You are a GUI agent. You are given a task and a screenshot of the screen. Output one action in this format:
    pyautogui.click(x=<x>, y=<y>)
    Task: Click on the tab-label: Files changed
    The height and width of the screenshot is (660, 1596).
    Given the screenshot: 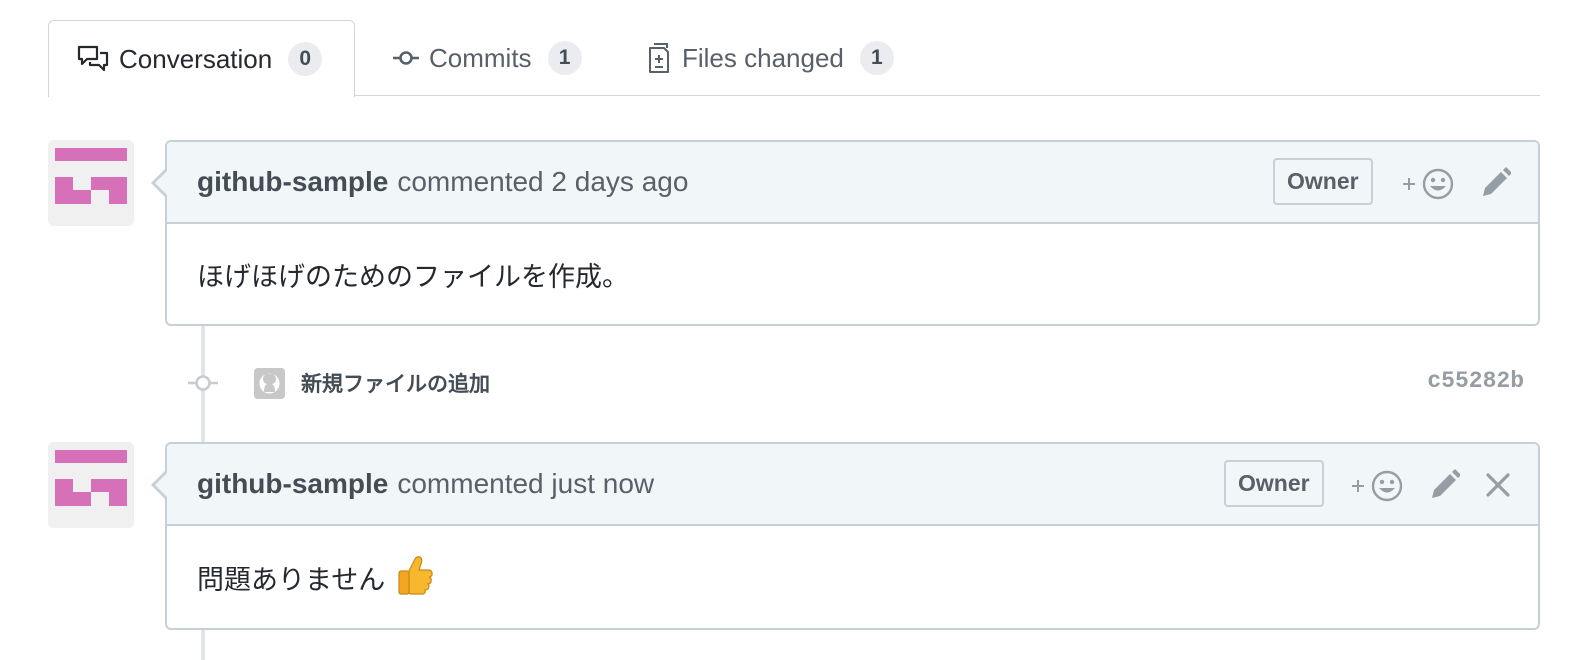 What is the action you would take?
    pyautogui.click(x=763, y=57)
    